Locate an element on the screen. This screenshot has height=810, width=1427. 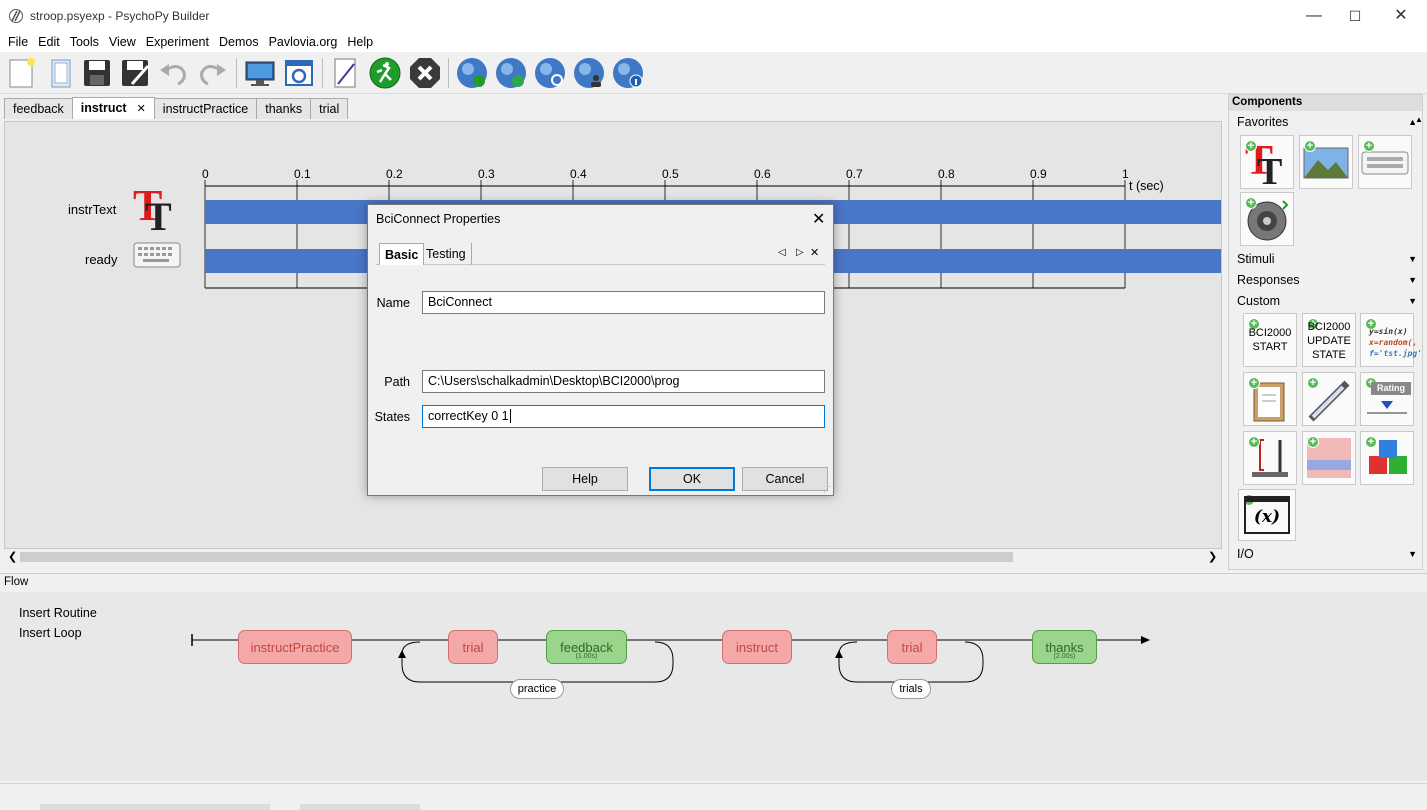
scroll-left-icon: ❮ is located at coordinates (12, 556).